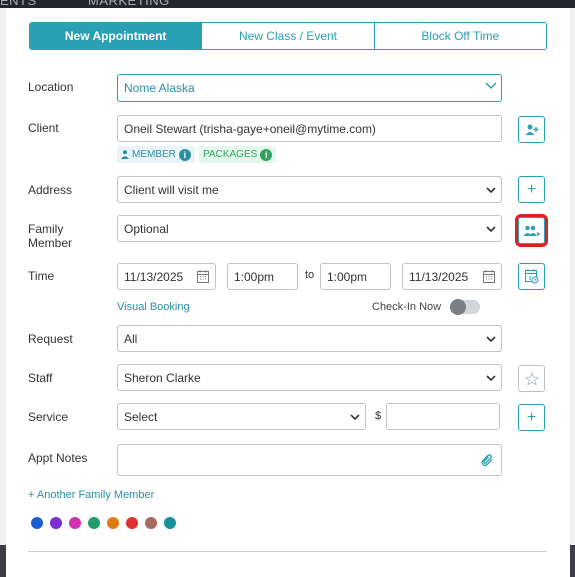 Image resolution: width=575 pixels, height=577 pixels. Describe the element at coordinates (310, 275) in the screenshot. I see `time-range-separator: to` at that location.